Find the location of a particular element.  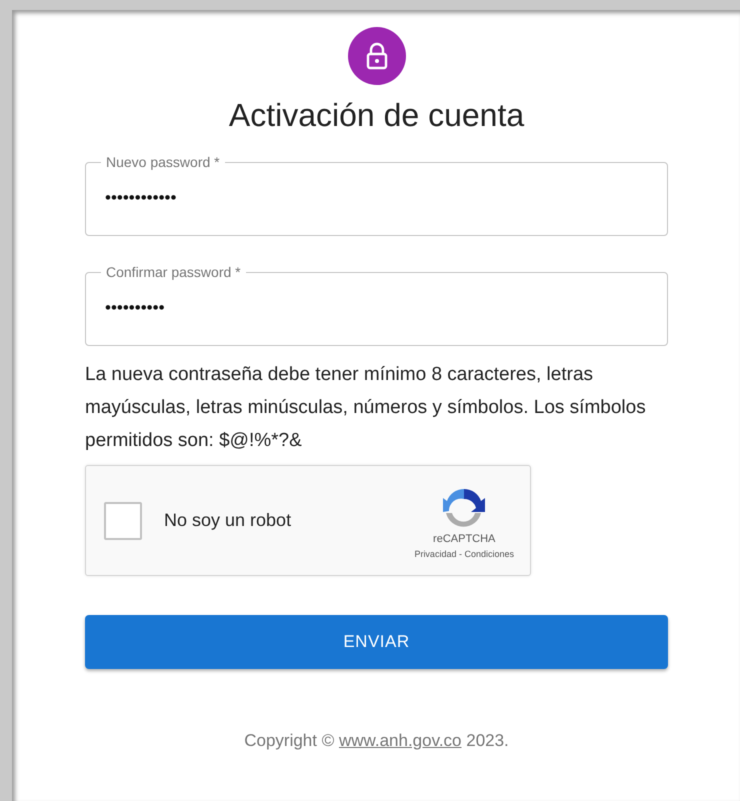

submit-button: ENVIAR is located at coordinates (376, 642).